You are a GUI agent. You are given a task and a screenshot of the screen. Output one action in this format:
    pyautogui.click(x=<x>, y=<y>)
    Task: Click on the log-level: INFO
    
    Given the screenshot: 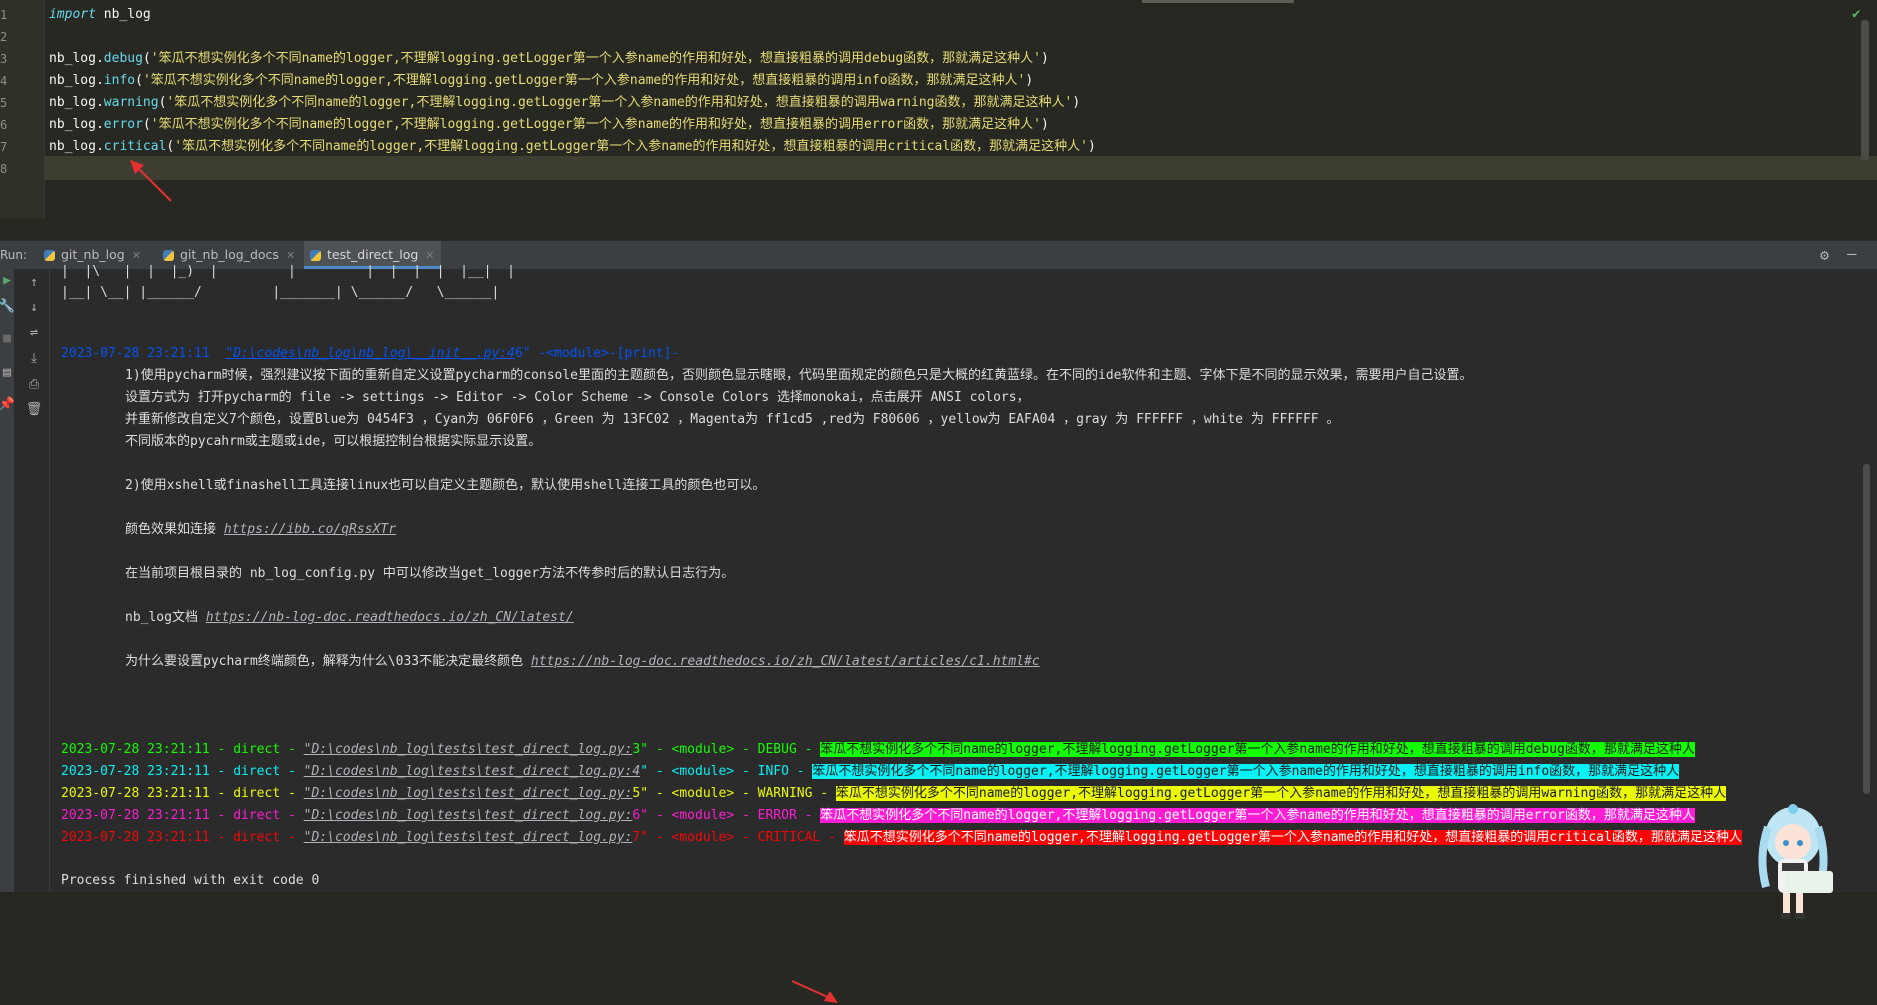 What is the action you would take?
    pyautogui.click(x=773, y=771)
    